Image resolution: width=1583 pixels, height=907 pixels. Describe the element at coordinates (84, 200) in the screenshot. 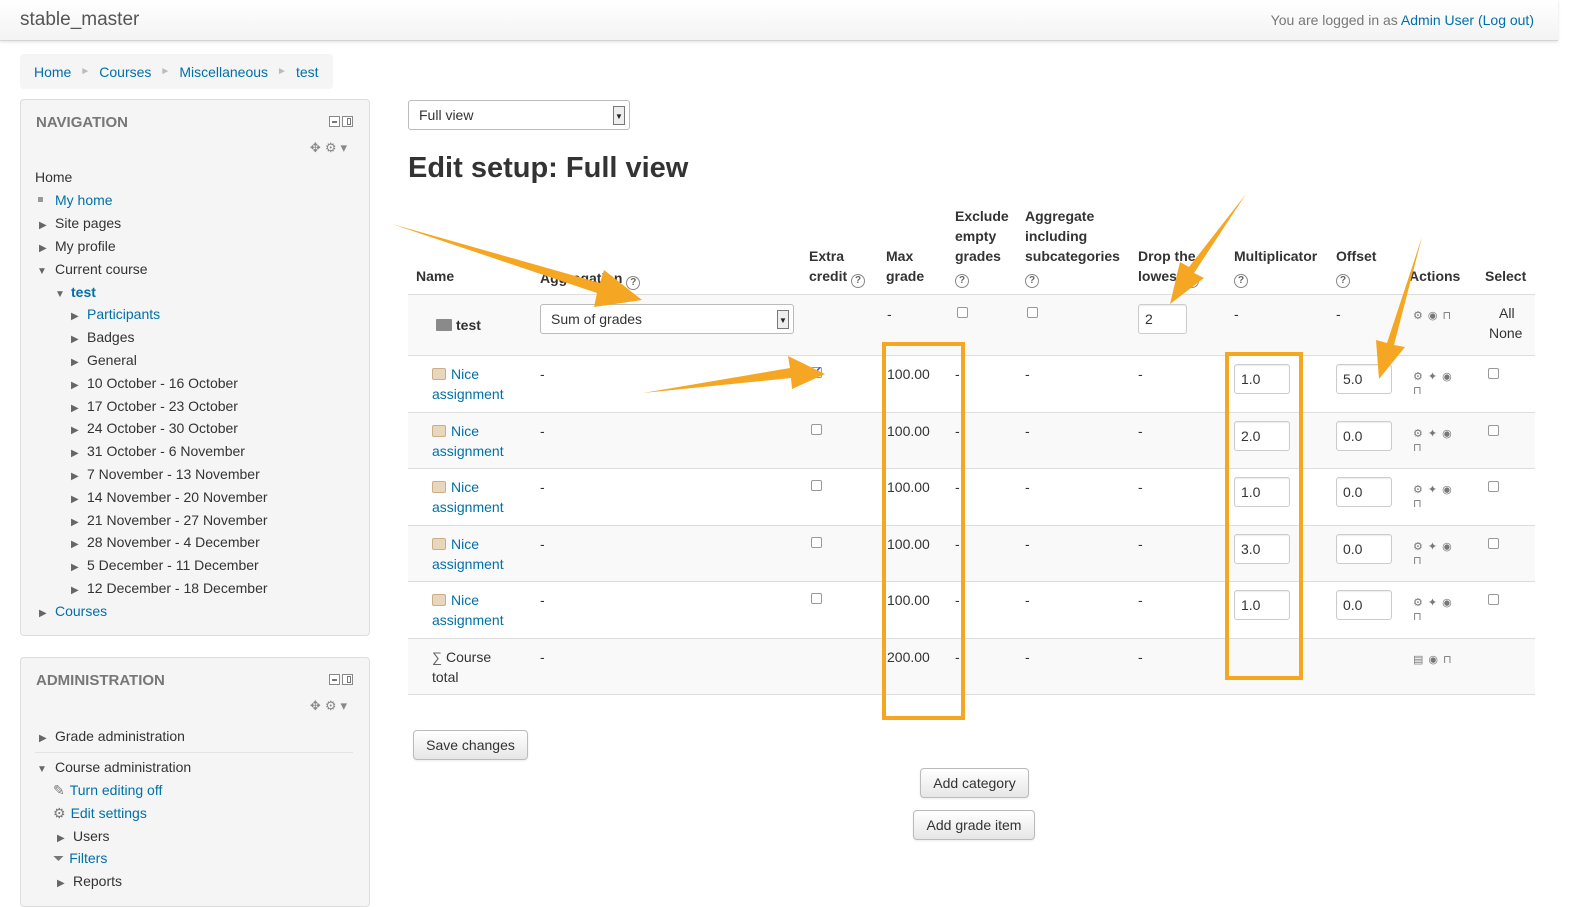

I see `nav-my-home-label: My home` at that location.